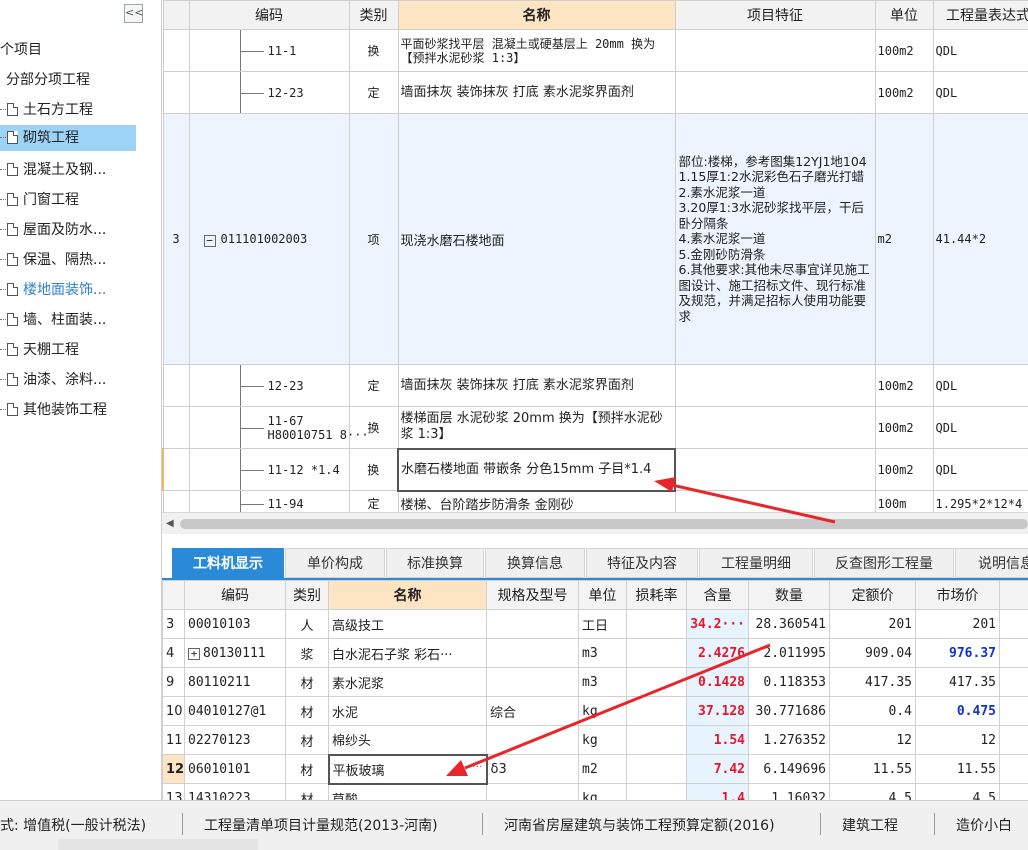  What do you see at coordinates (980, 15) in the screenshot?
I see `header-expression: 工程量表达式` at bounding box center [980, 15].